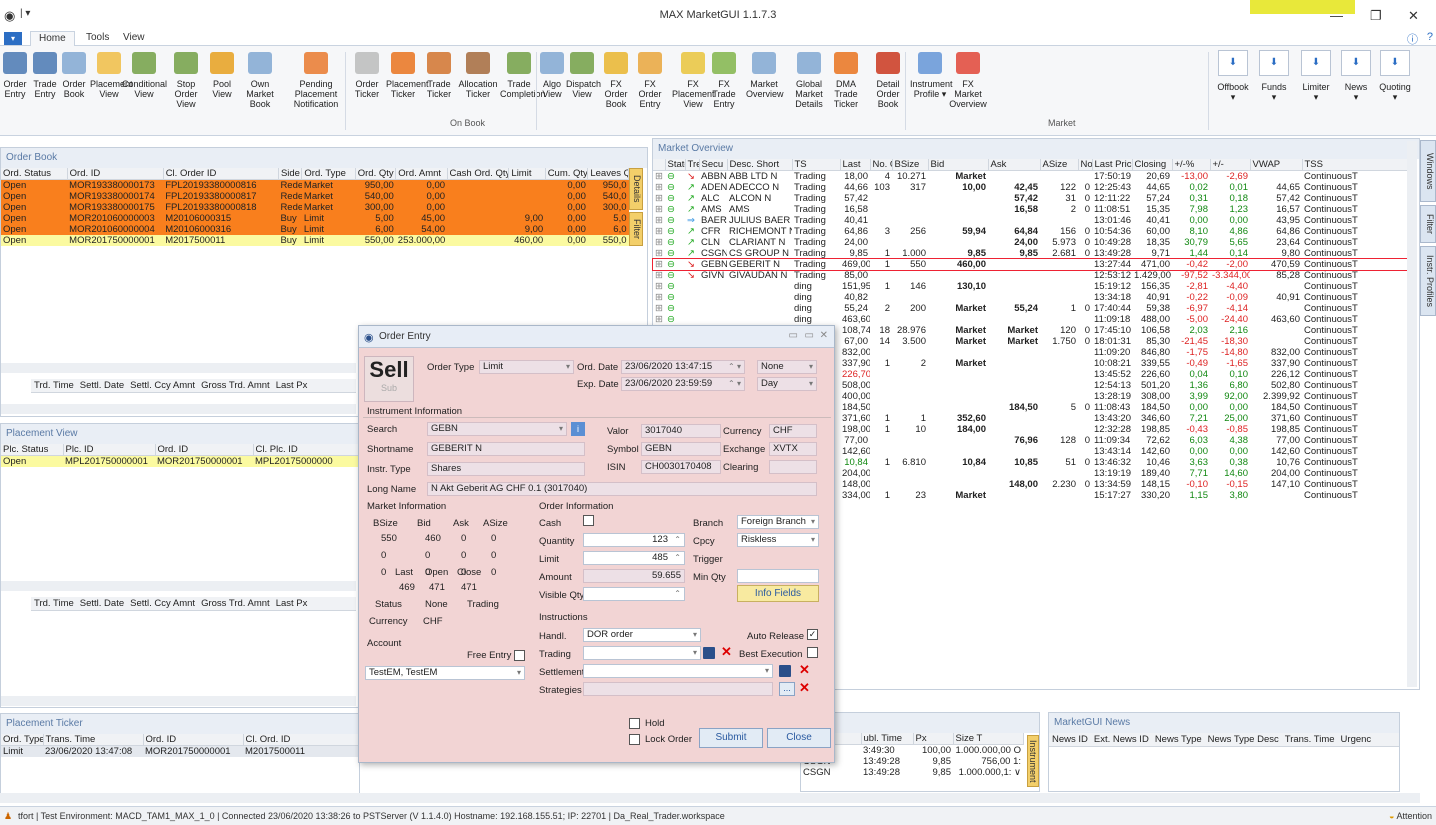  Describe the element at coordinates (765, 74) in the screenshot. I see `ribbon-button-20: Market Overview` at that location.